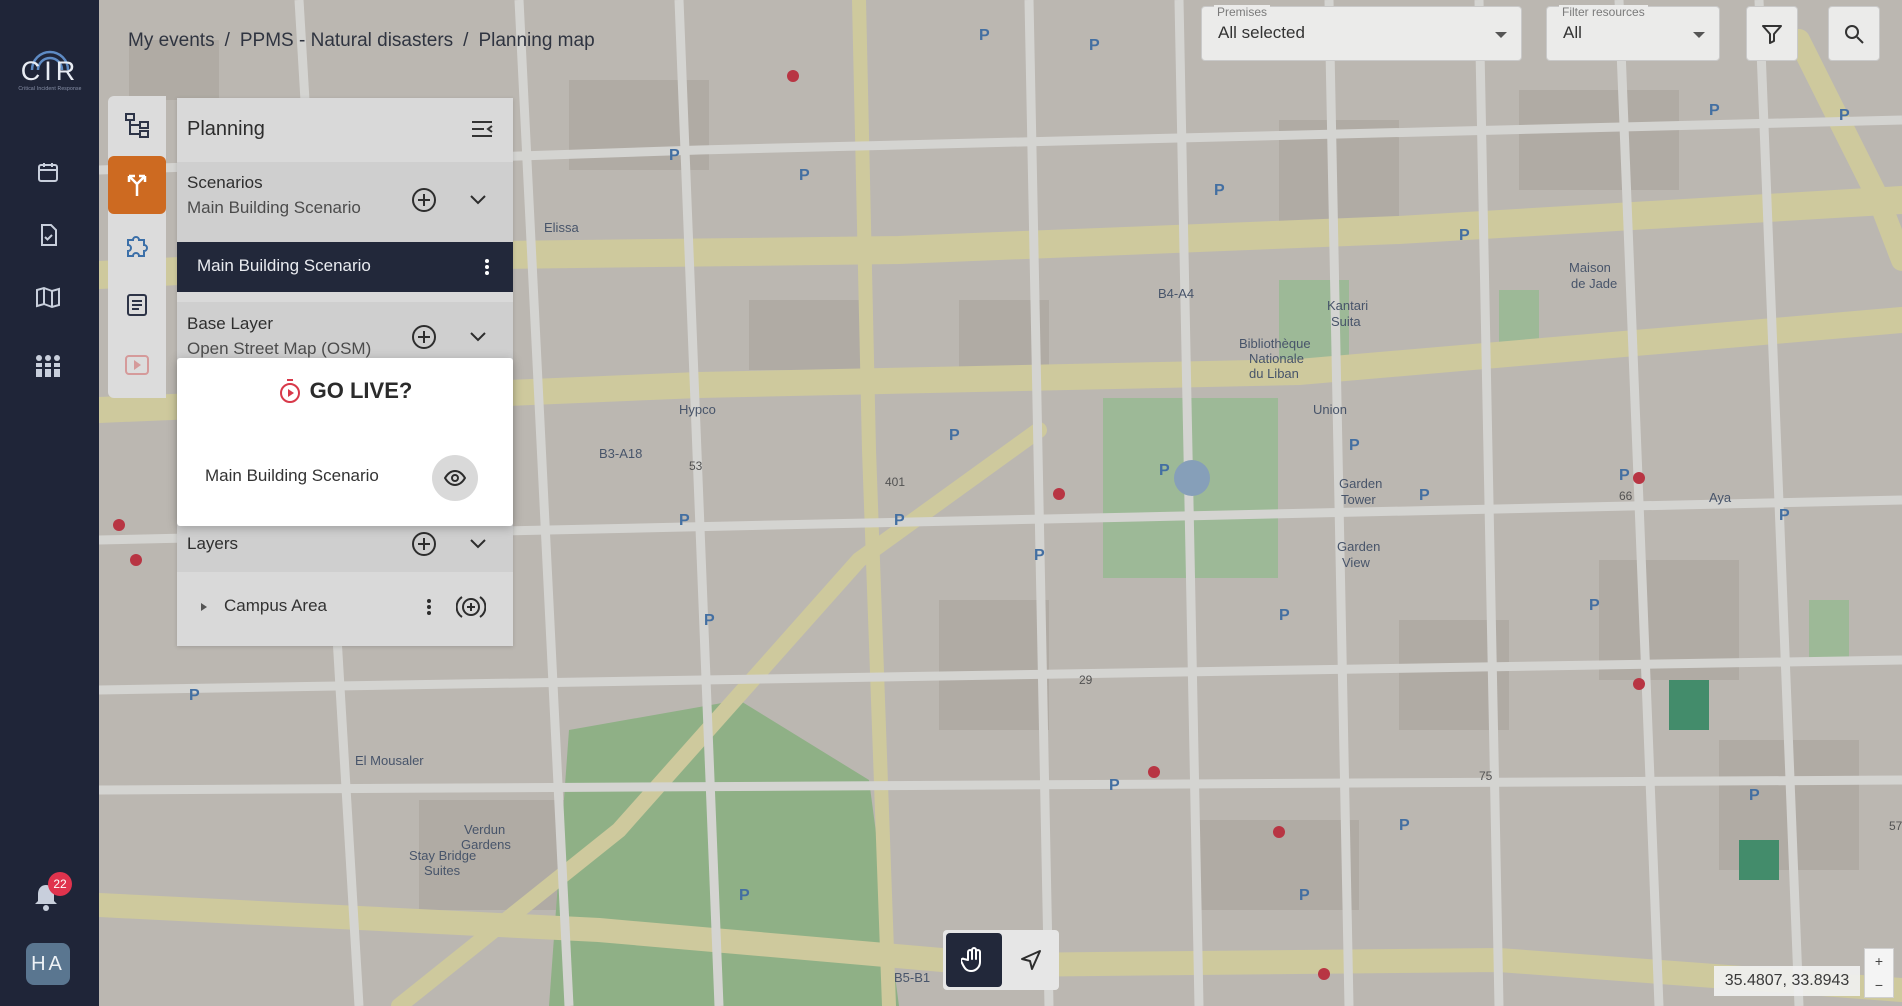 This screenshot has height=1006, width=1902. I want to click on calendar-icon, so click(48, 172).